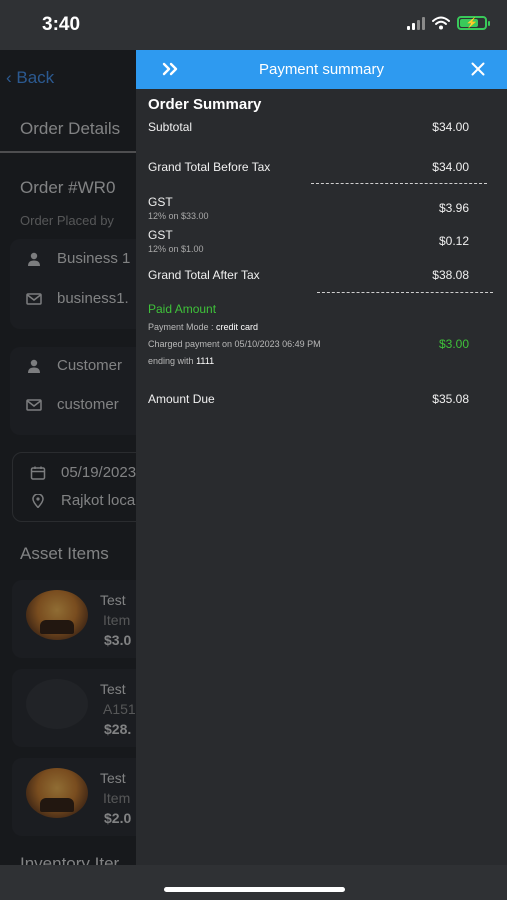 The width and height of the screenshot is (507, 900). Describe the element at coordinates (70, 129) in the screenshot. I see `tab-order-details: Order Details` at that location.